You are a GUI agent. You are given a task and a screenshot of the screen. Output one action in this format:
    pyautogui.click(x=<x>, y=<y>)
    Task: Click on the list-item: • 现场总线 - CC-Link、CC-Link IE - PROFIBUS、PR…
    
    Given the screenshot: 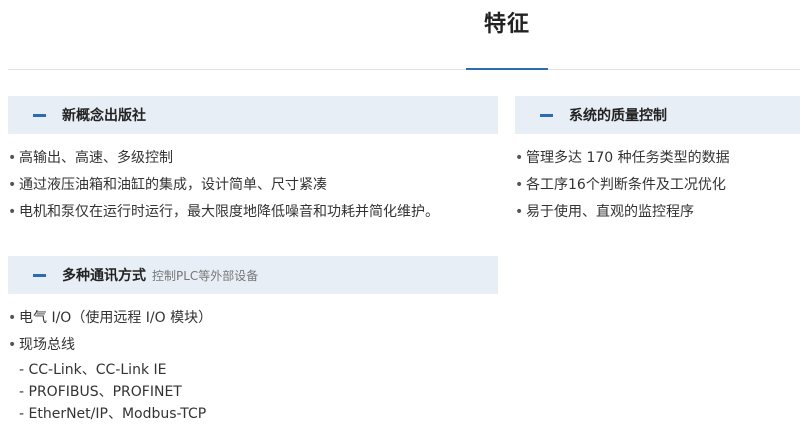 What is the action you would take?
    pyautogui.click(x=110, y=378)
    